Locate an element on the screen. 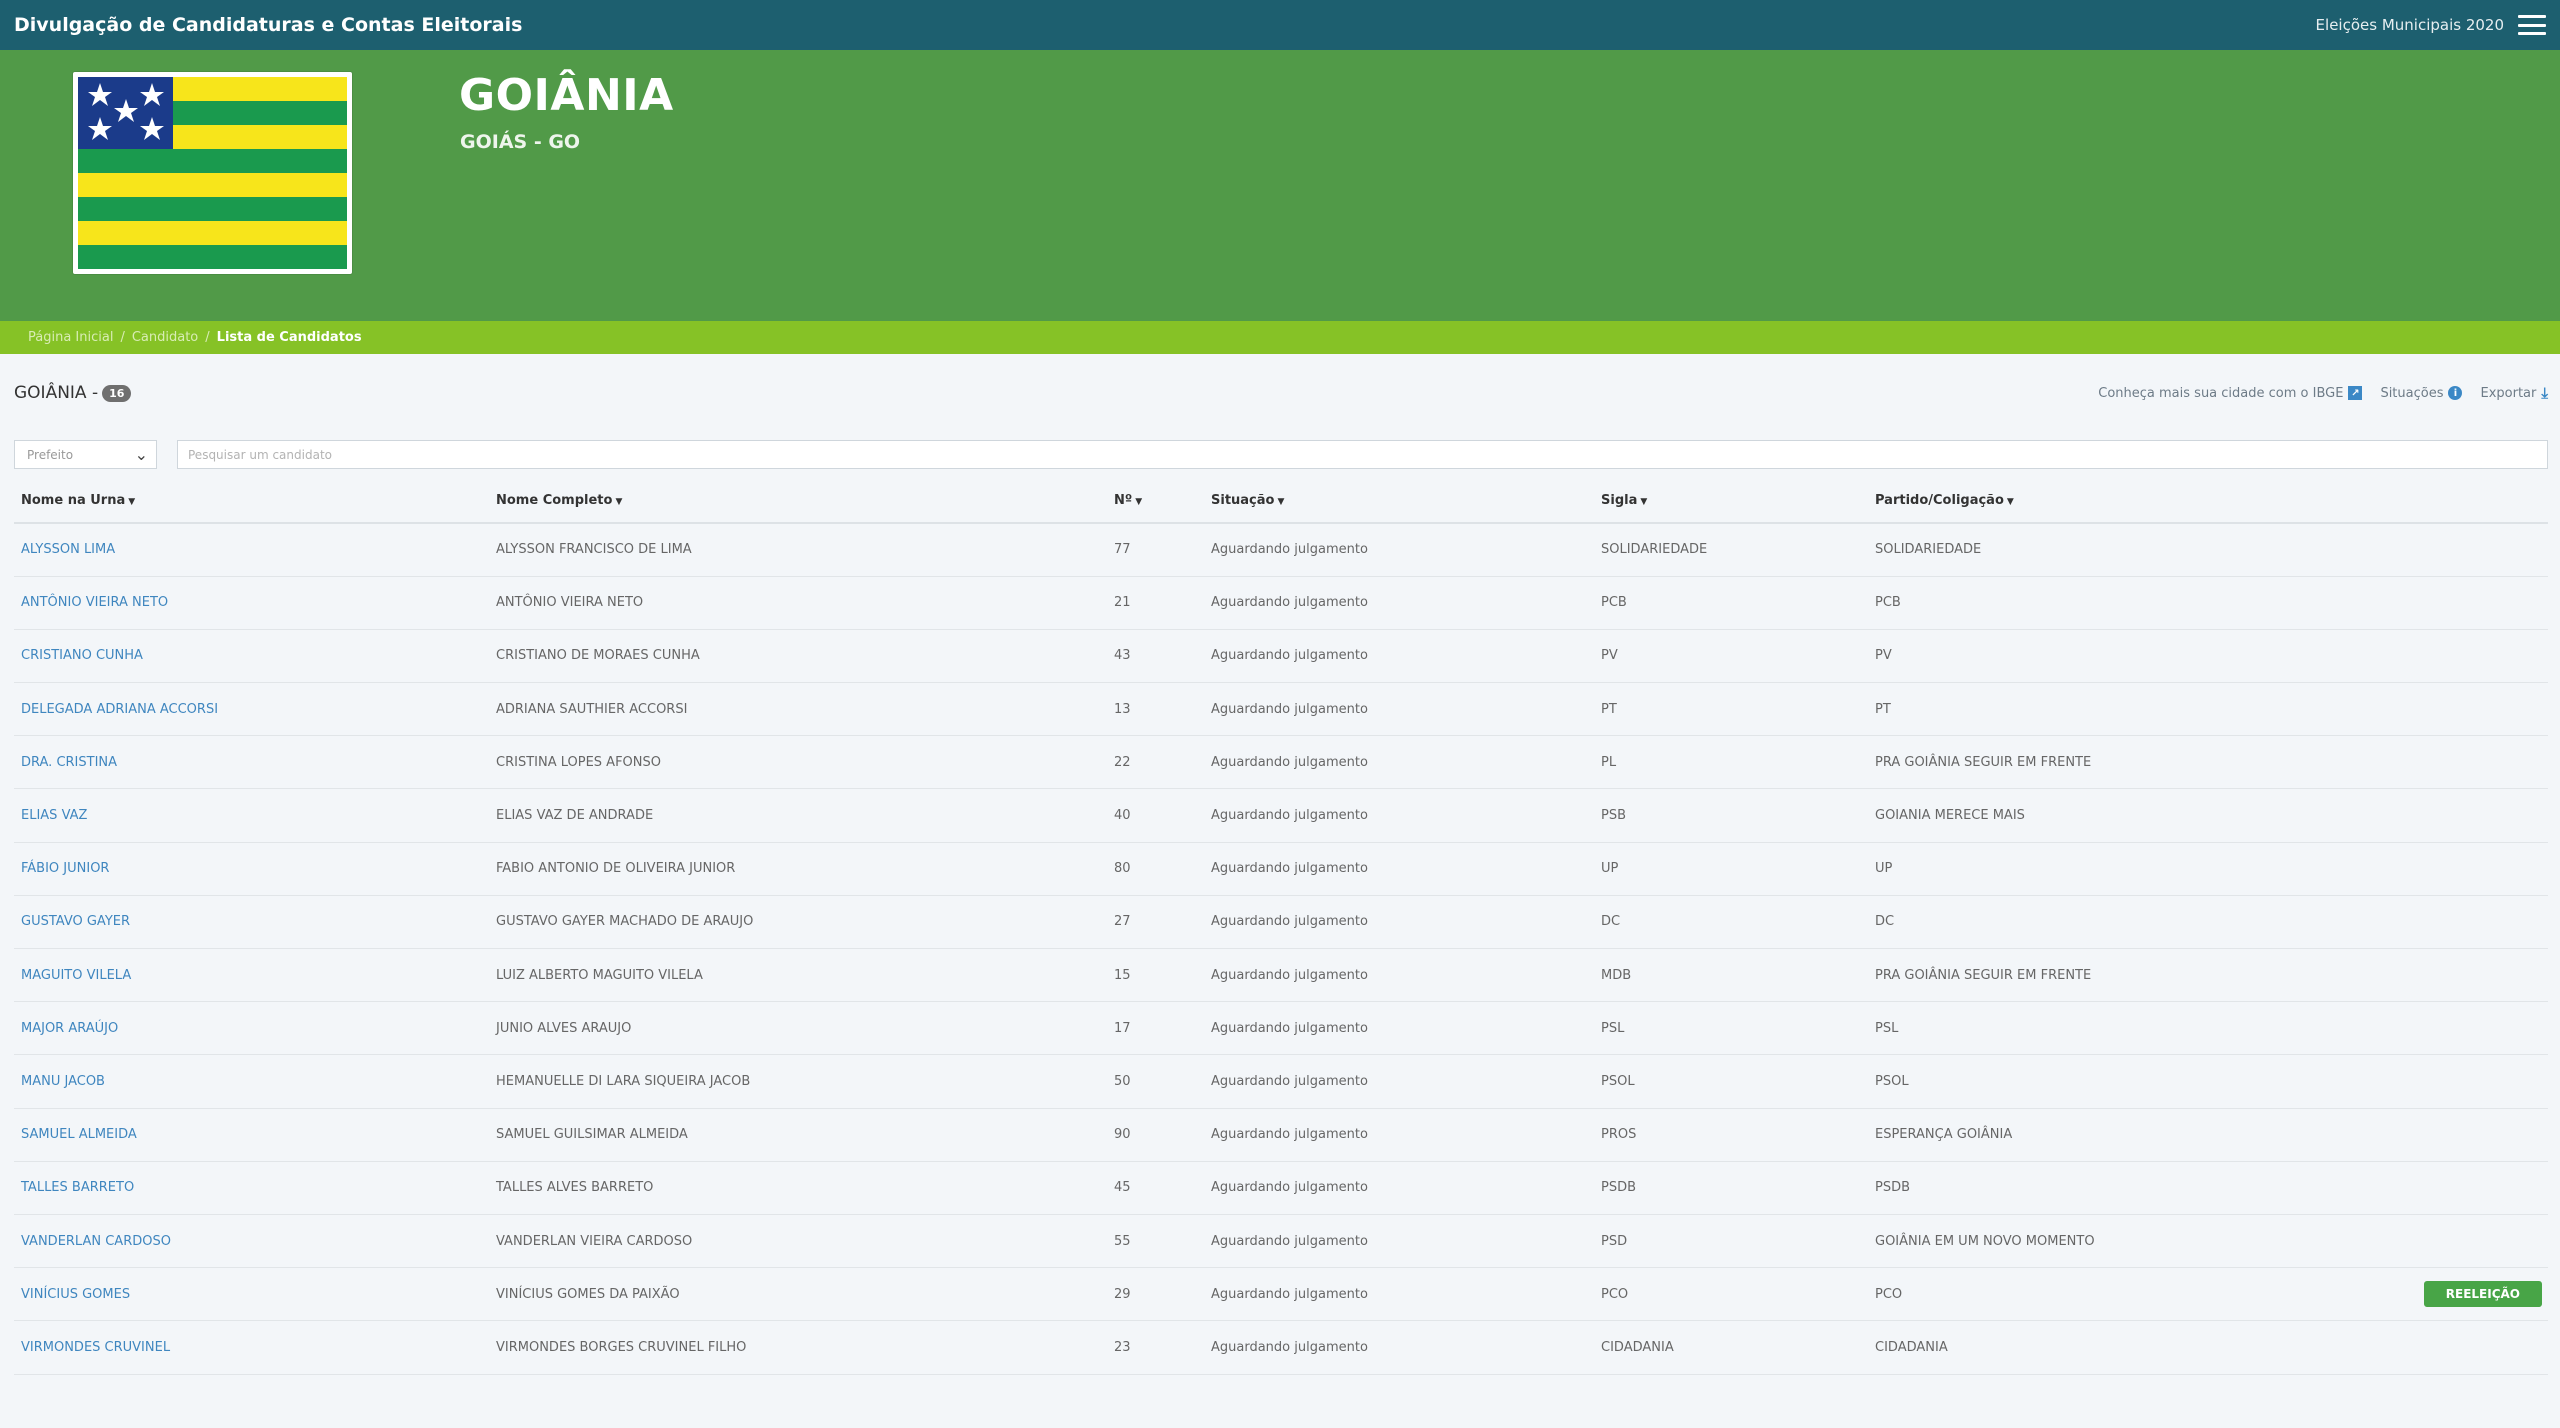  cell-party: PSL is located at coordinates (2208, 1028).